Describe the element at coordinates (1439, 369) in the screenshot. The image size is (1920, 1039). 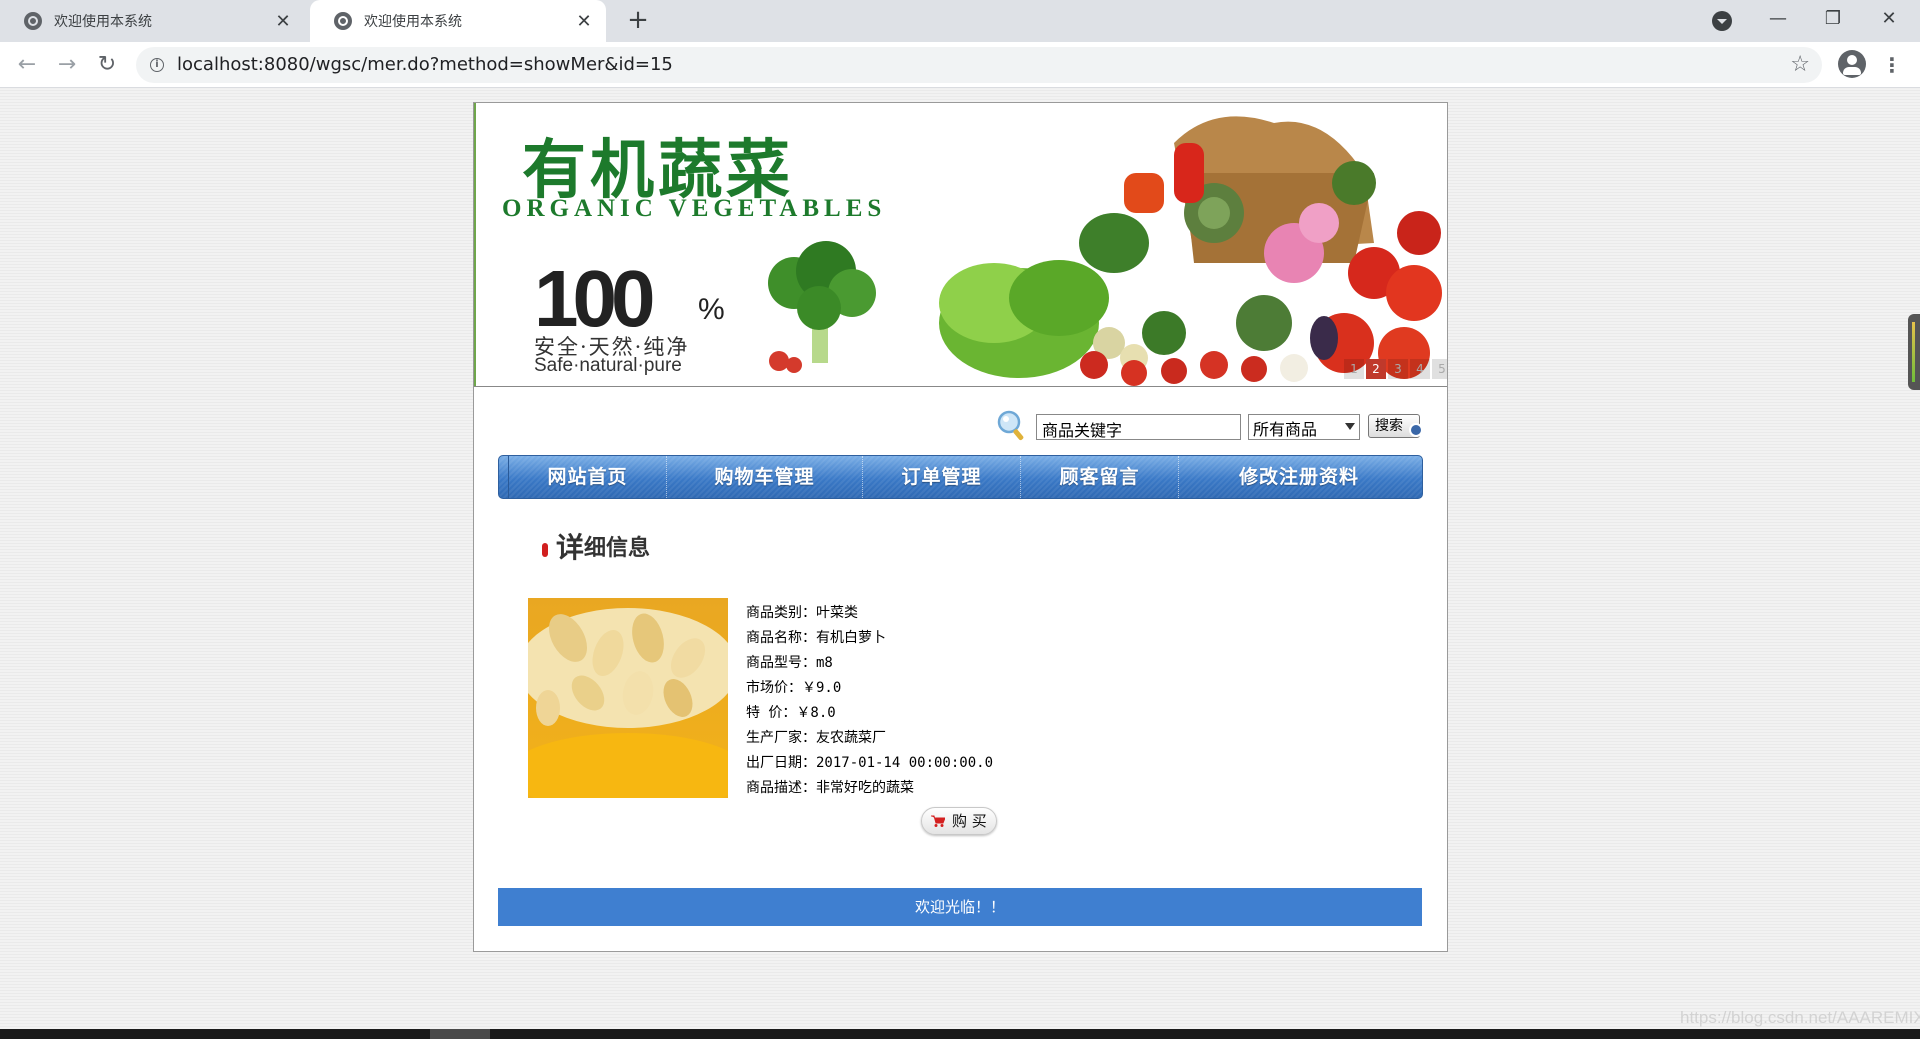
I see `slide-dot: 5` at that location.